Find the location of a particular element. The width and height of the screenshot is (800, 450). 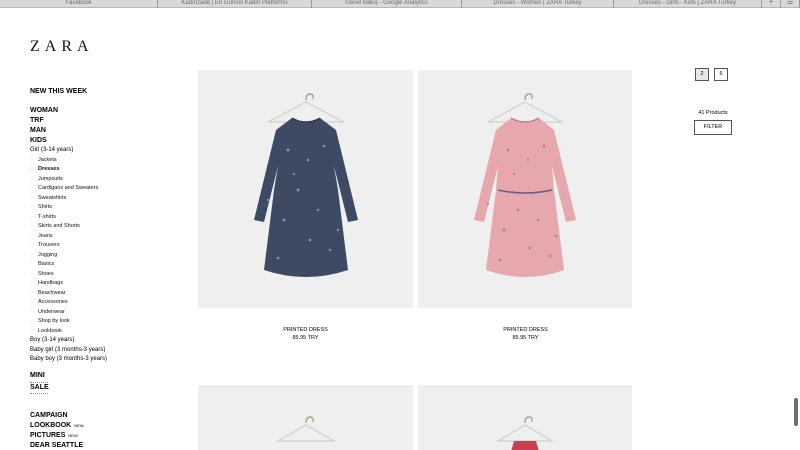

nav-pictures: PICTURES NEW is located at coordinates (100, 436).